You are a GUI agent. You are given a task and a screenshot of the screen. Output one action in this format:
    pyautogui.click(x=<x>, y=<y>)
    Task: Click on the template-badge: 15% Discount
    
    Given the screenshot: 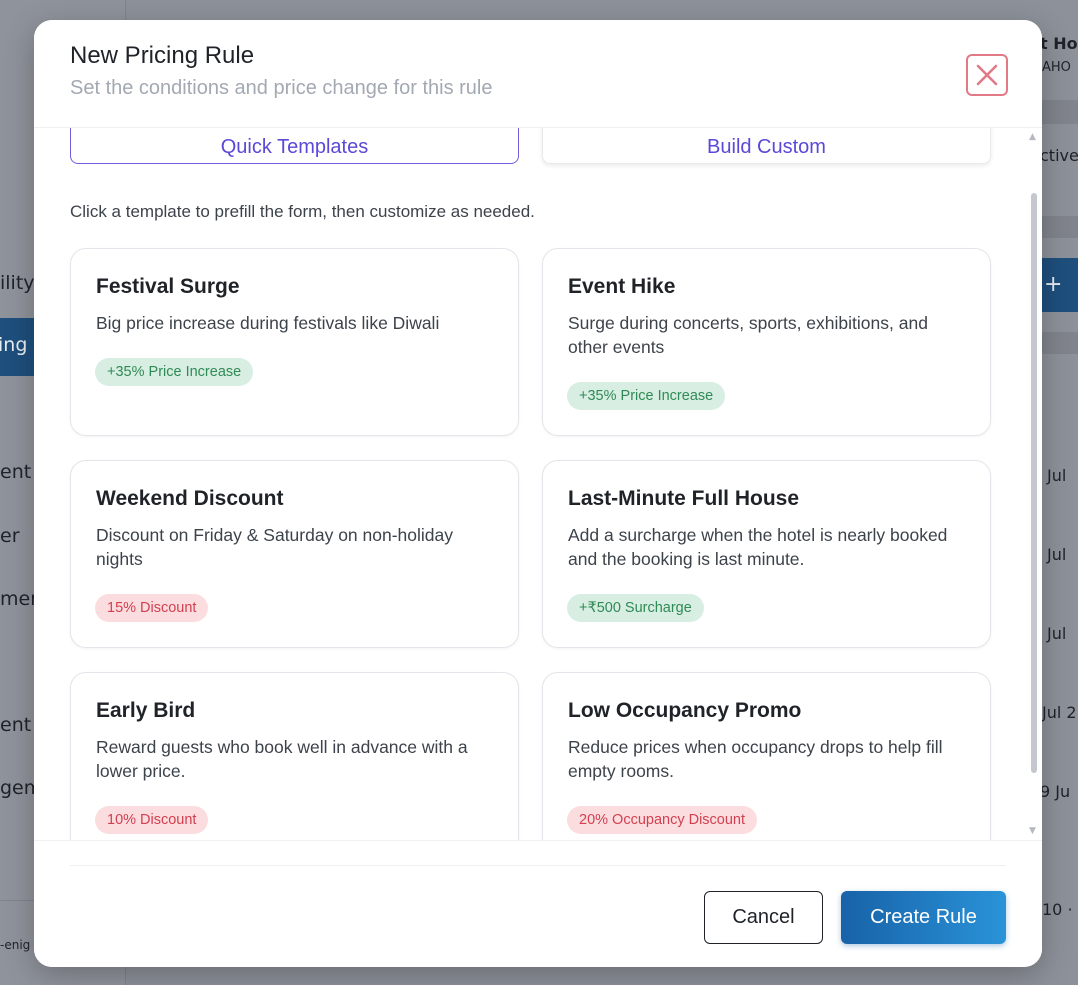 What is the action you would take?
    pyautogui.click(x=152, y=608)
    